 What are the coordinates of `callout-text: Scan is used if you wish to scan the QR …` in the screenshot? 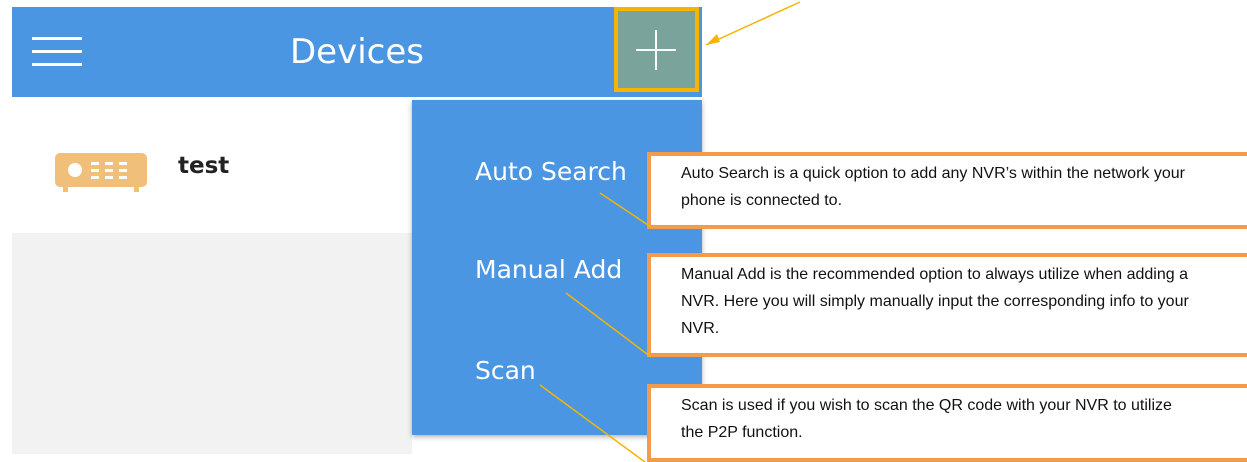 It's located at (926, 419).